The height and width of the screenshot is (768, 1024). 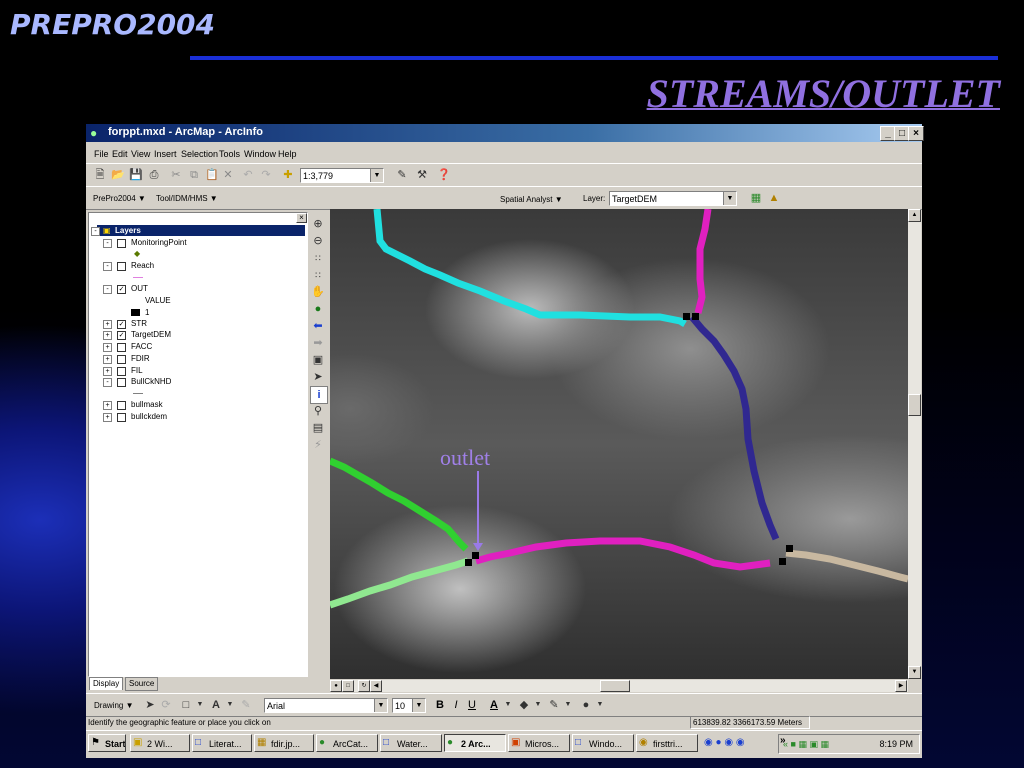 What do you see at coordinates (118, 175) in the screenshot?
I see `open-icon: 📂` at bounding box center [118, 175].